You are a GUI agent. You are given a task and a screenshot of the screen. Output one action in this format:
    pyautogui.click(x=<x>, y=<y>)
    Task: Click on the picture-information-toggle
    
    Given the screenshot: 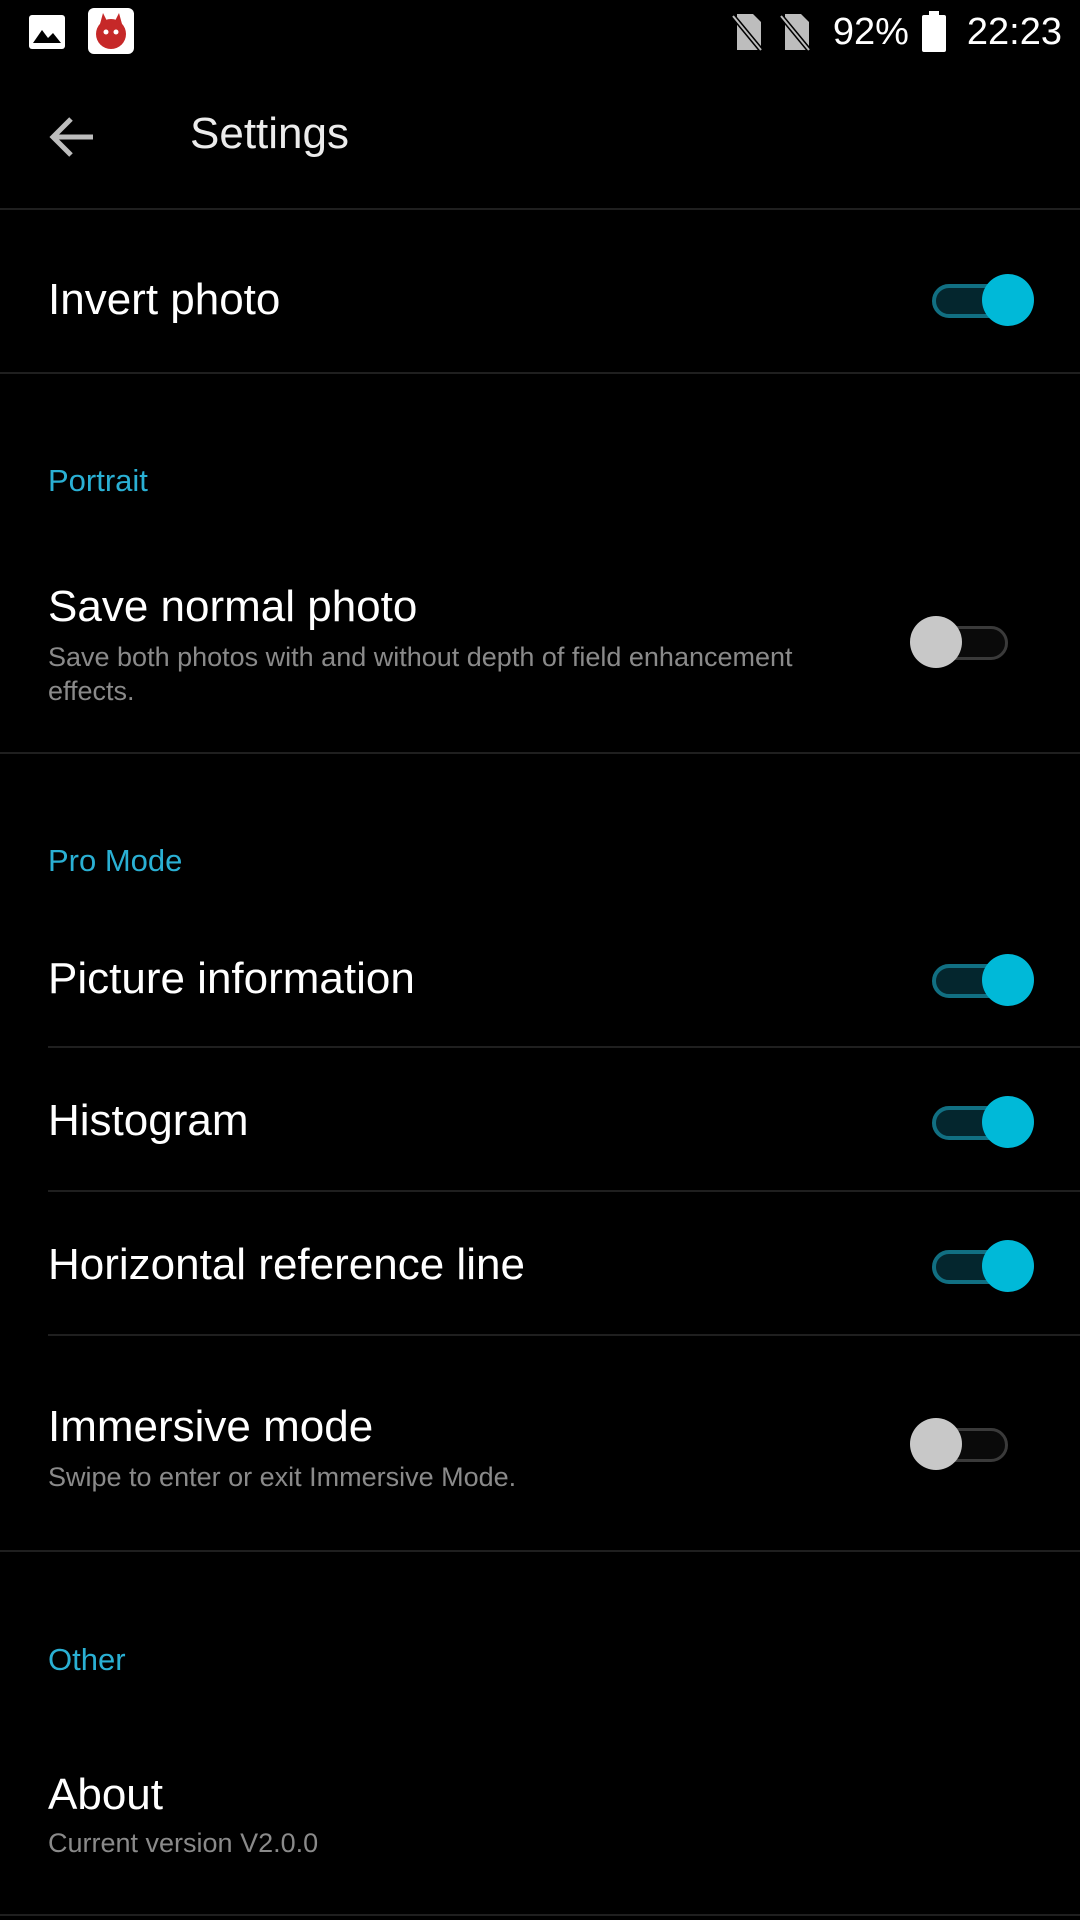 What is the action you would take?
    pyautogui.click(x=979, y=978)
    